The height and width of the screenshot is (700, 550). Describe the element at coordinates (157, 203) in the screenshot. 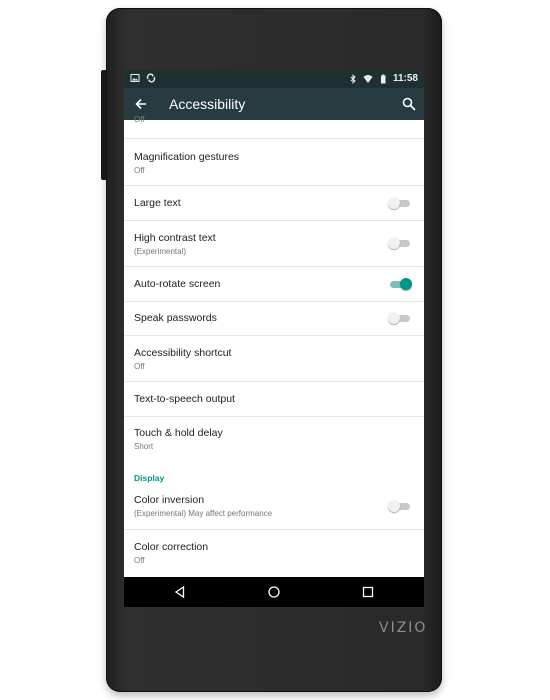

I see `setting-title: Large text` at that location.